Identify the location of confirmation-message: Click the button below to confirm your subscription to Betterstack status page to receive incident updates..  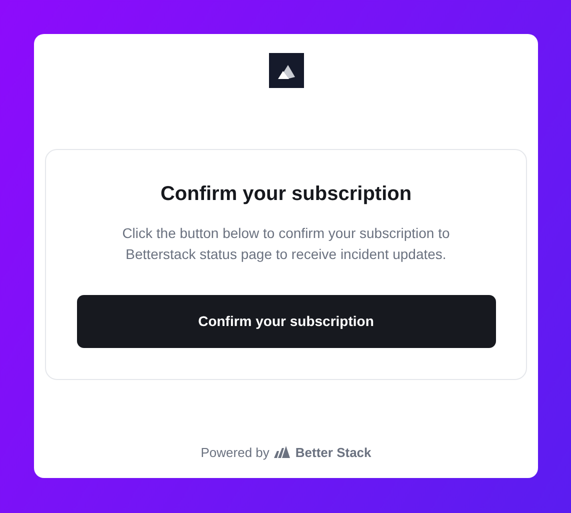
(286, 244).